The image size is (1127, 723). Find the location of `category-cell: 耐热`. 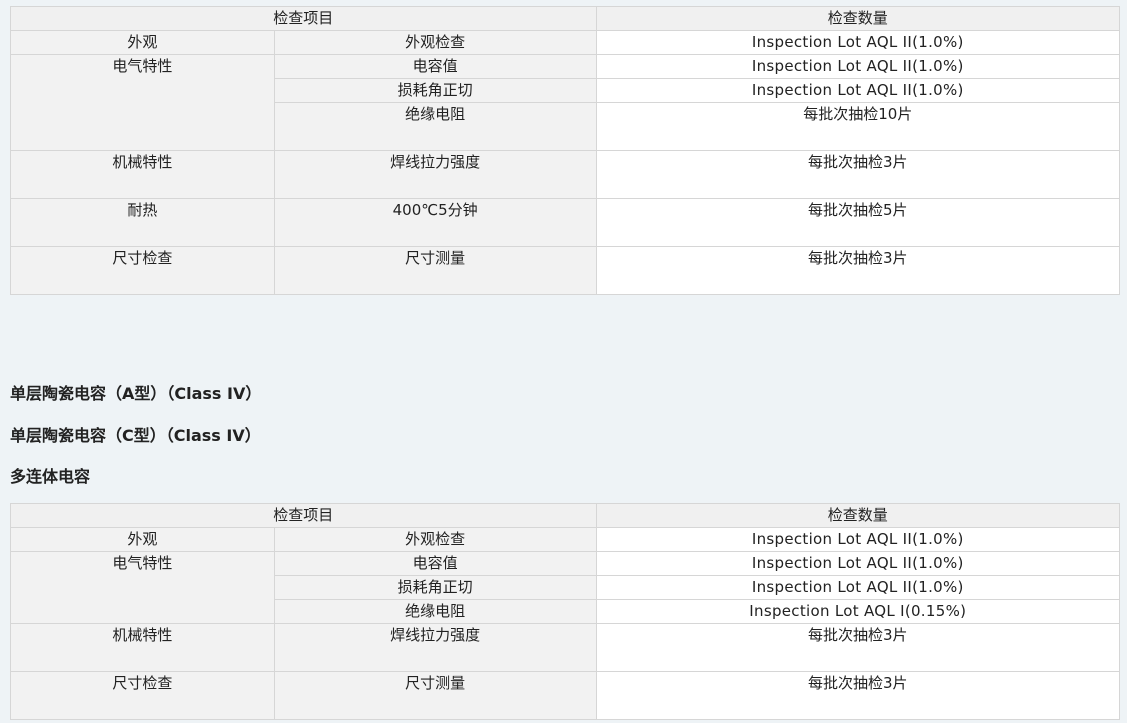

category-cell: 耐热 is located at coordinates (142, 222).